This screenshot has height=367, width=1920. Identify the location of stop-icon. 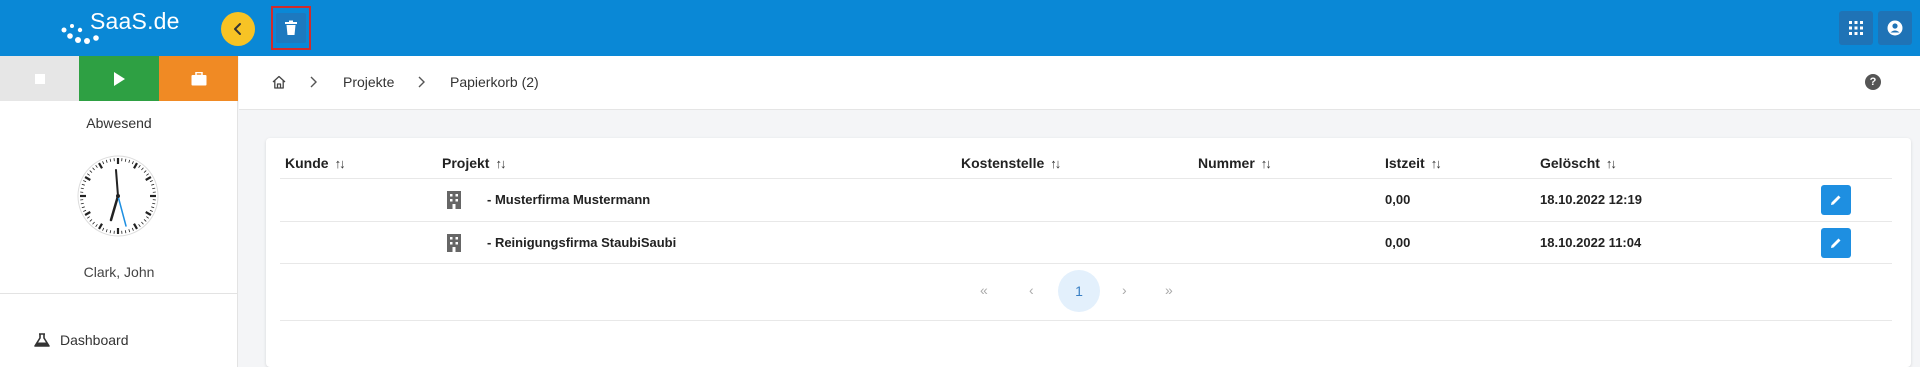
(39, 78).